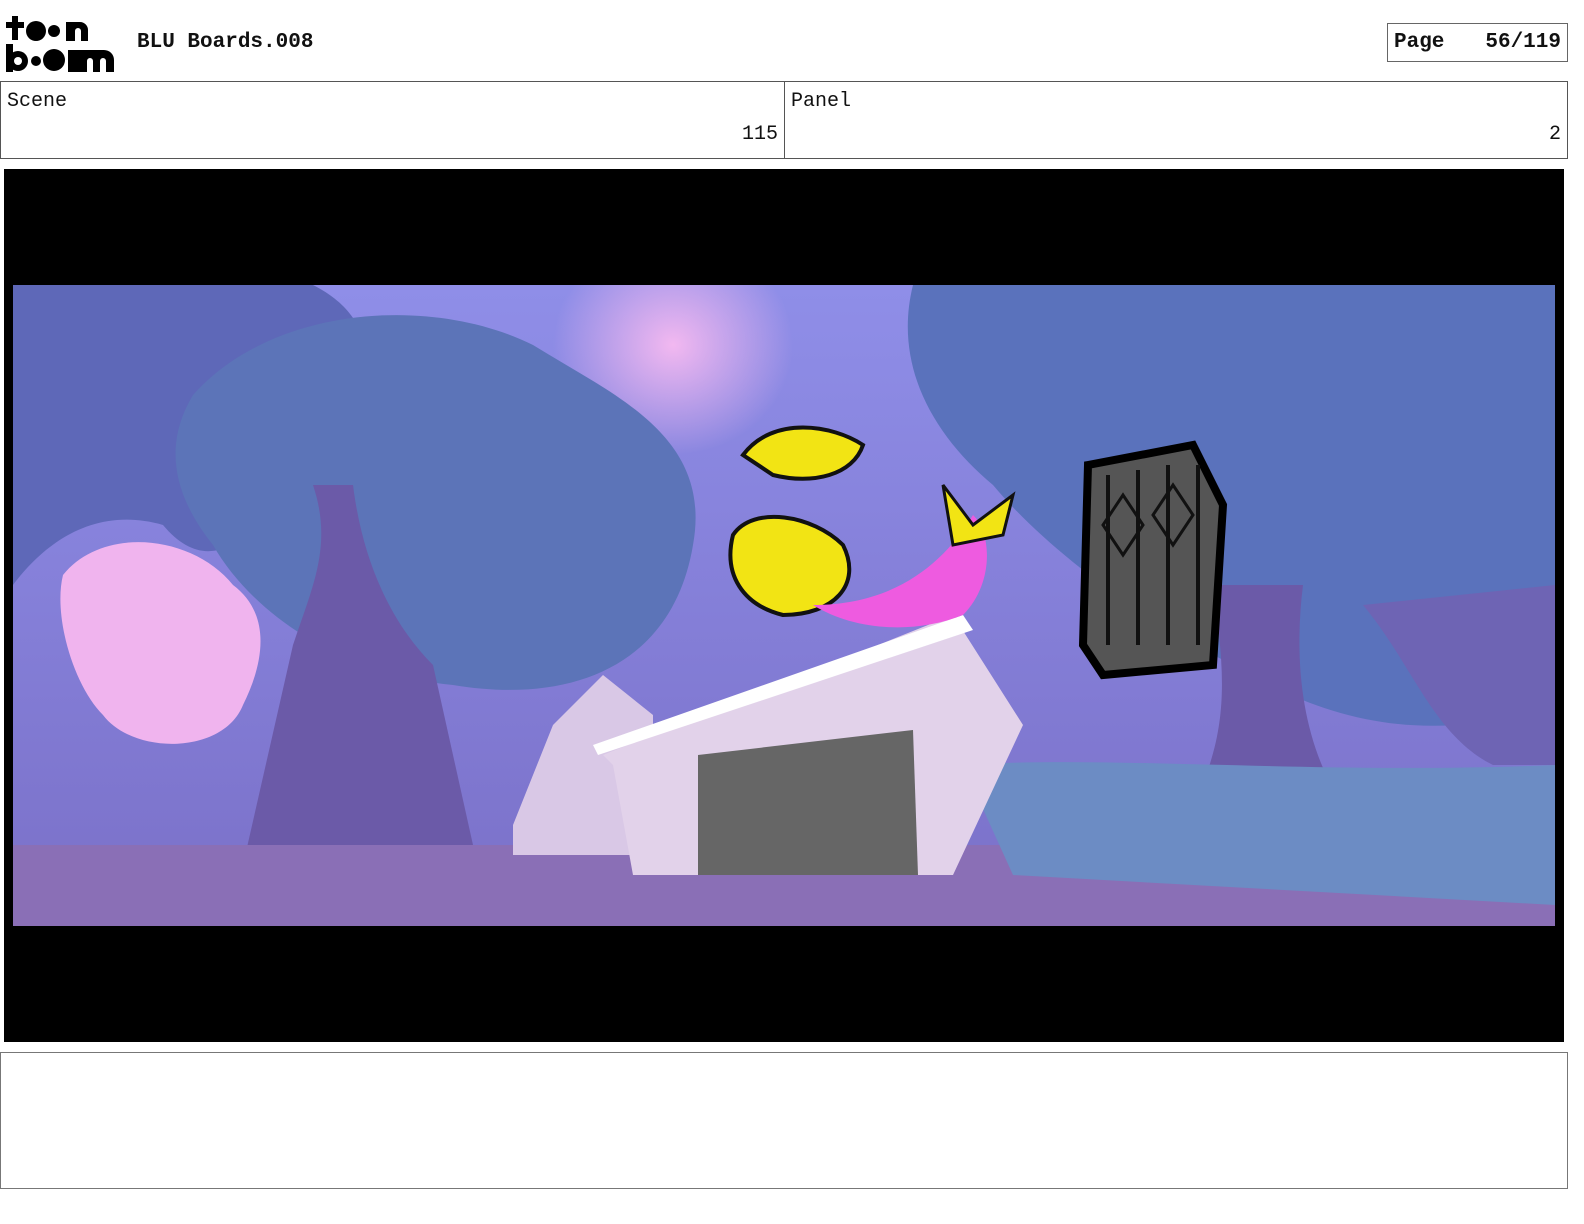  What do you see at coordinates (392, 120) in the screenshot?
I see `scene-field: Scene 115` at bounding box center [392, 120].